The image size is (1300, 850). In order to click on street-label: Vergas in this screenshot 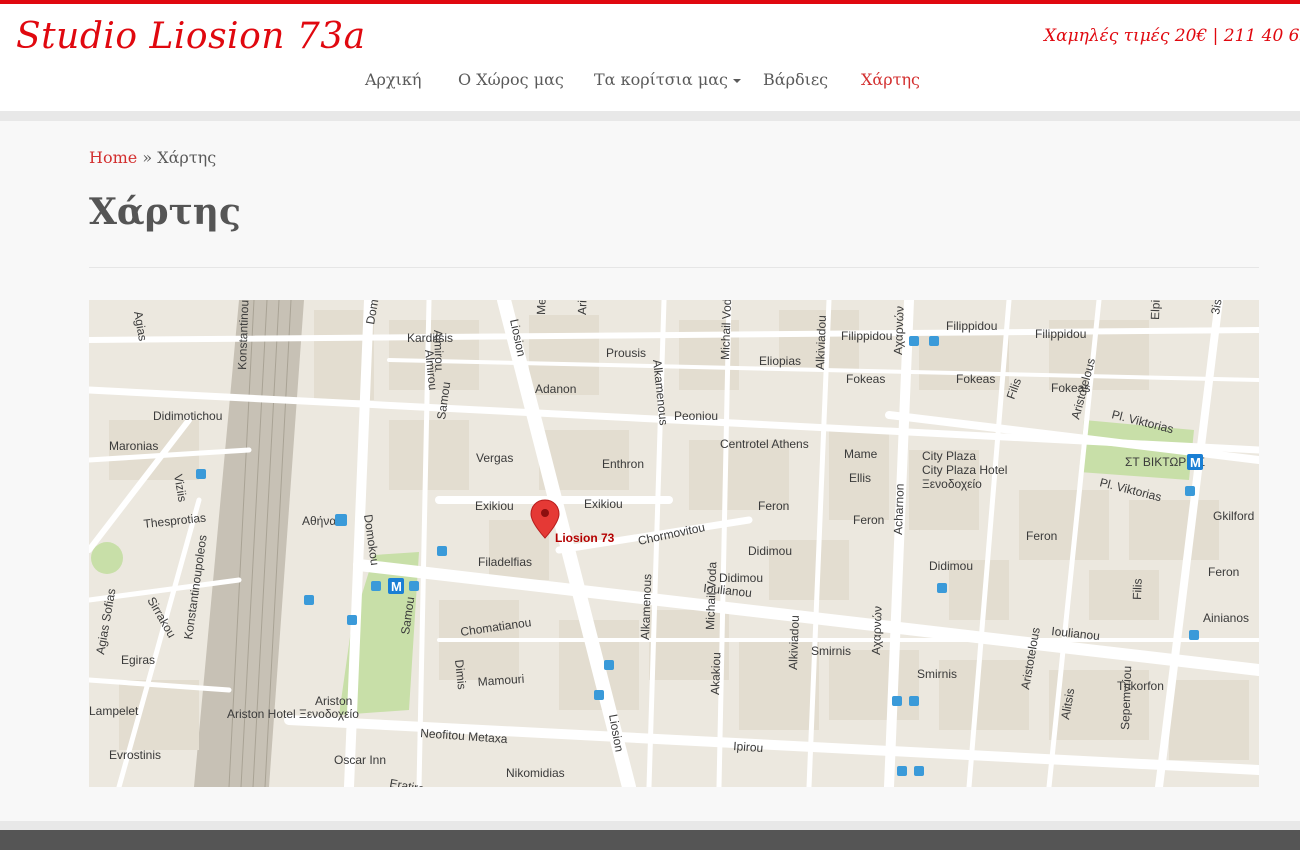, I will do `click(494, 458)`.